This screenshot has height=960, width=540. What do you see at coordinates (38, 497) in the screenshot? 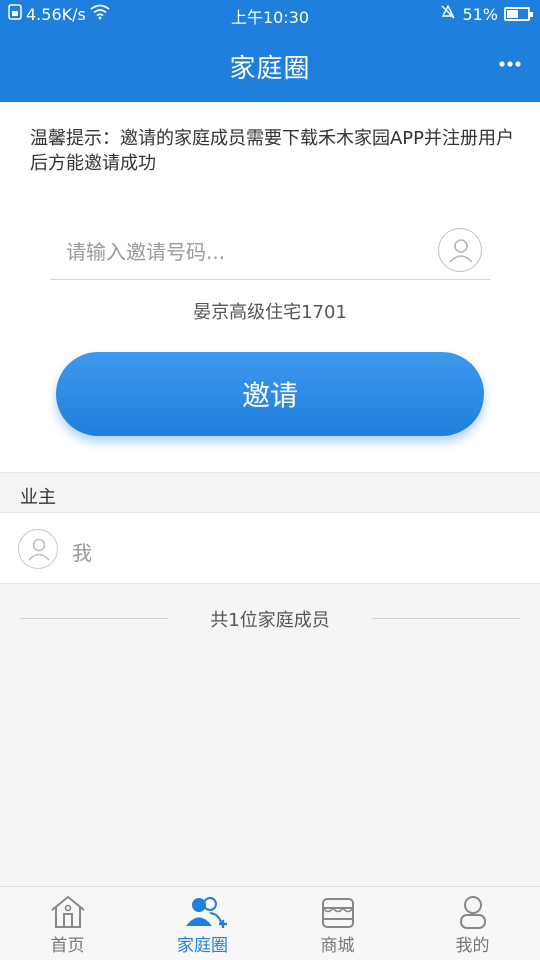
I see `owner-section-title: 业主` at bounding box center [38, 497].